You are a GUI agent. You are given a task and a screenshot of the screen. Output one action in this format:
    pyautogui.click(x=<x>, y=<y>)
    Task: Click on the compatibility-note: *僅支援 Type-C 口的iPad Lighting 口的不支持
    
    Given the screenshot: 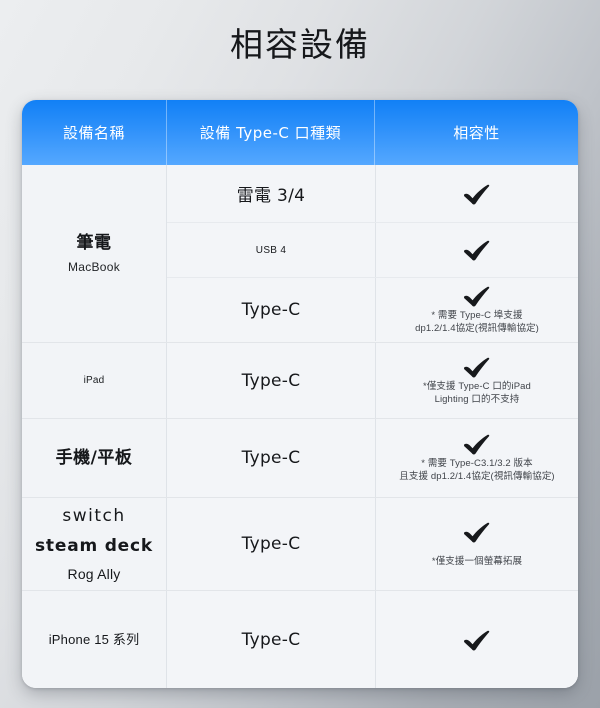 What is the action you would take?
    pyautogui.click(x=477, y=393)
    